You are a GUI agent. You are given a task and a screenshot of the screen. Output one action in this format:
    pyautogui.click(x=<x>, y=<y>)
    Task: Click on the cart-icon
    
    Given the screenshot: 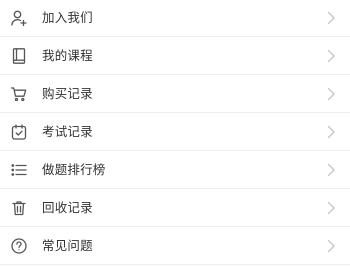 What is the action you would take?
    pyautogui.click(x=19, y=94)
    